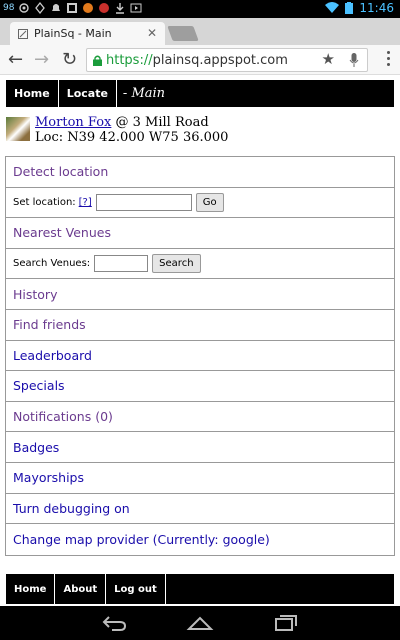  I want to click on notifications-link: Notifications (0), so click(63, 416).